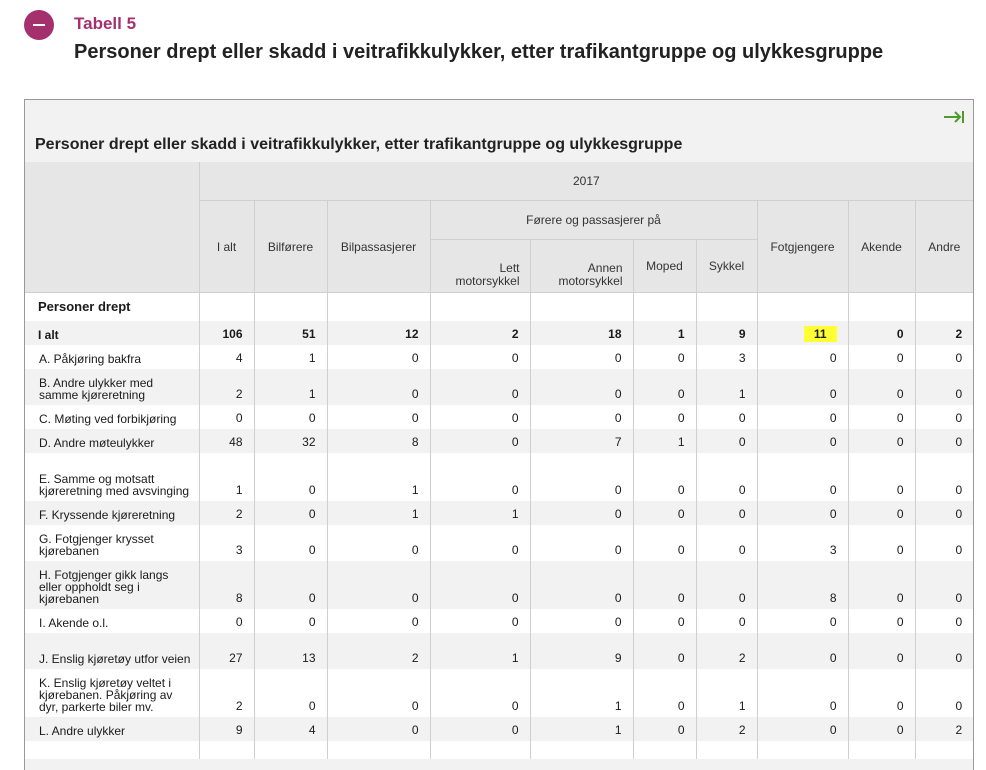 The height and width of the screenshot is (770, 986). What do you see at coordinates (112, 513) in the screenshot?
I see `row-label: F. Kryssende kjøreretning` at bounding box center [112, 513].